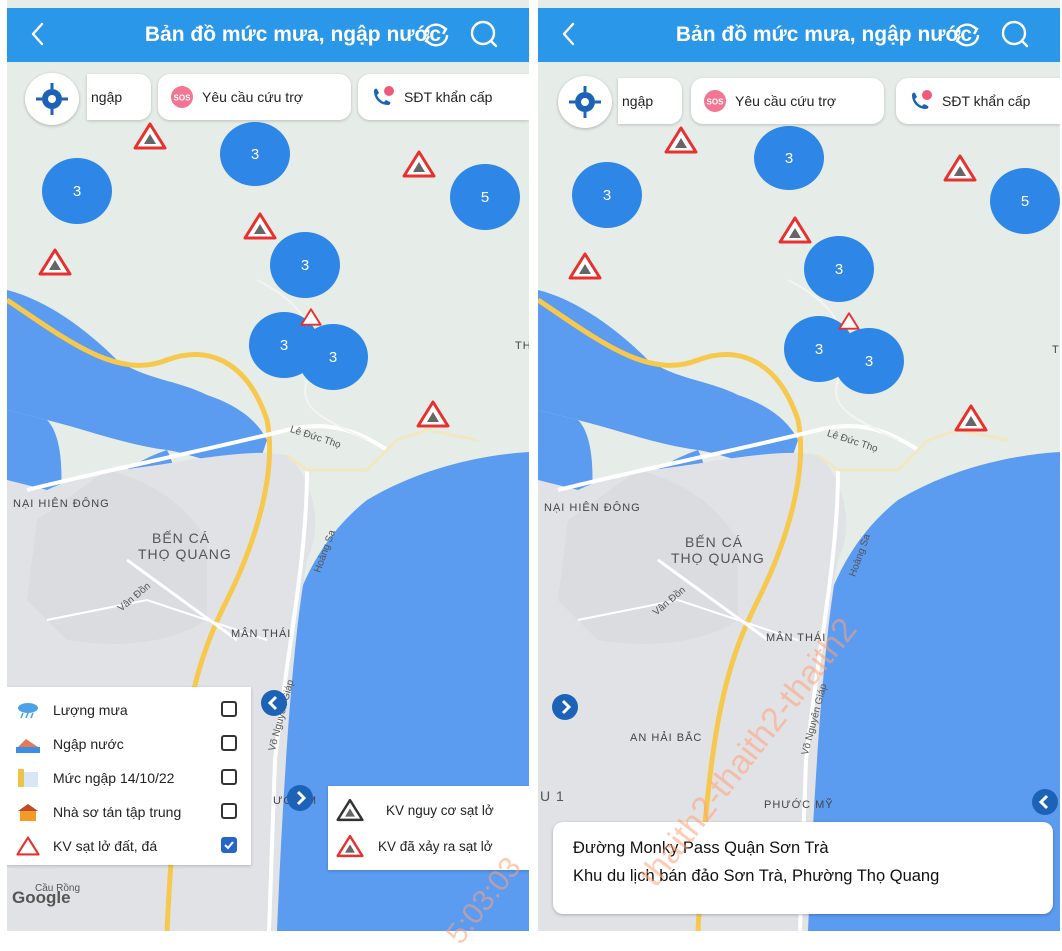 The image size is (1062, 951). I want to click on district-label: MÂN THÁI, so click(261, 634).